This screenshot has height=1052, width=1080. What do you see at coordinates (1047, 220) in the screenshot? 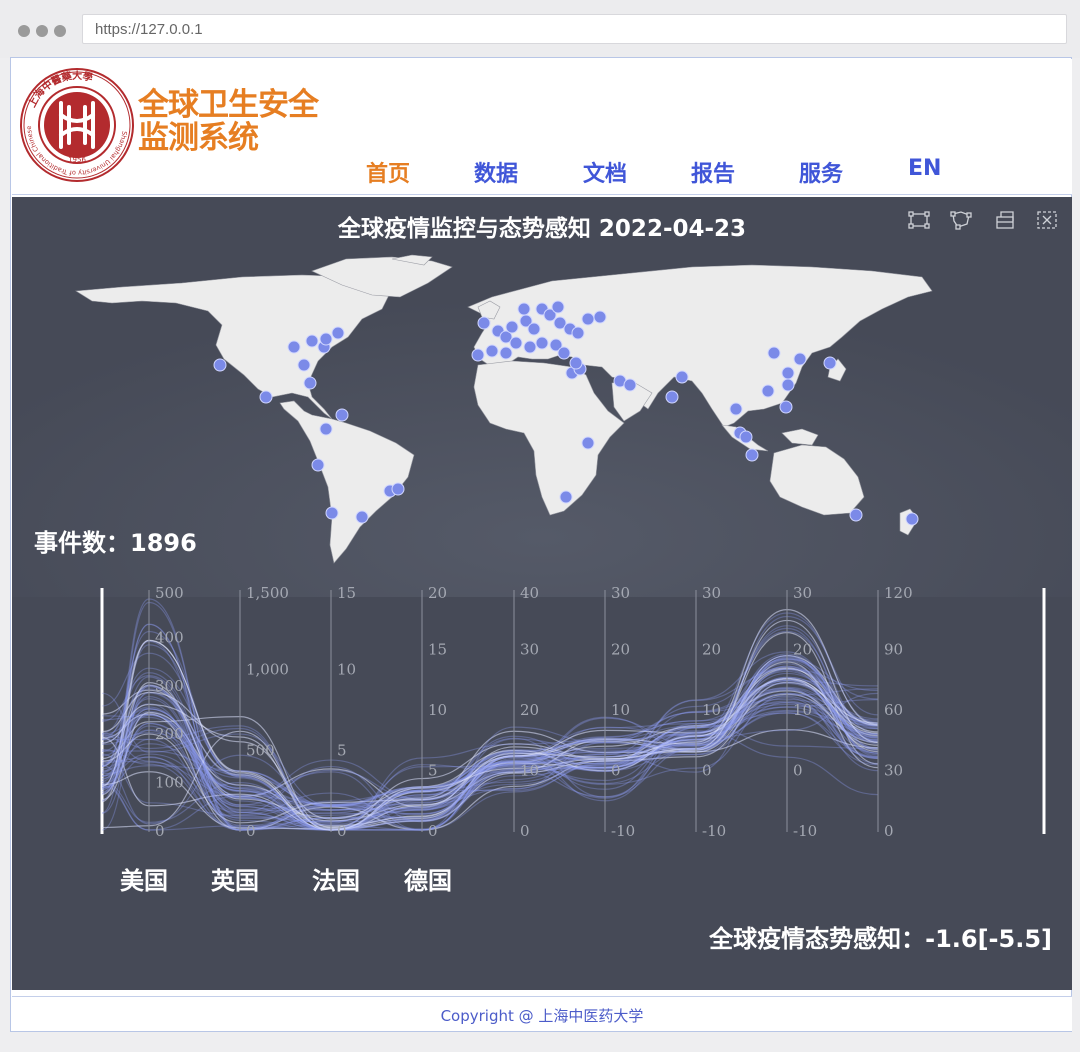
I see `clear-selection-icon` at bounding box center [1047, 220].